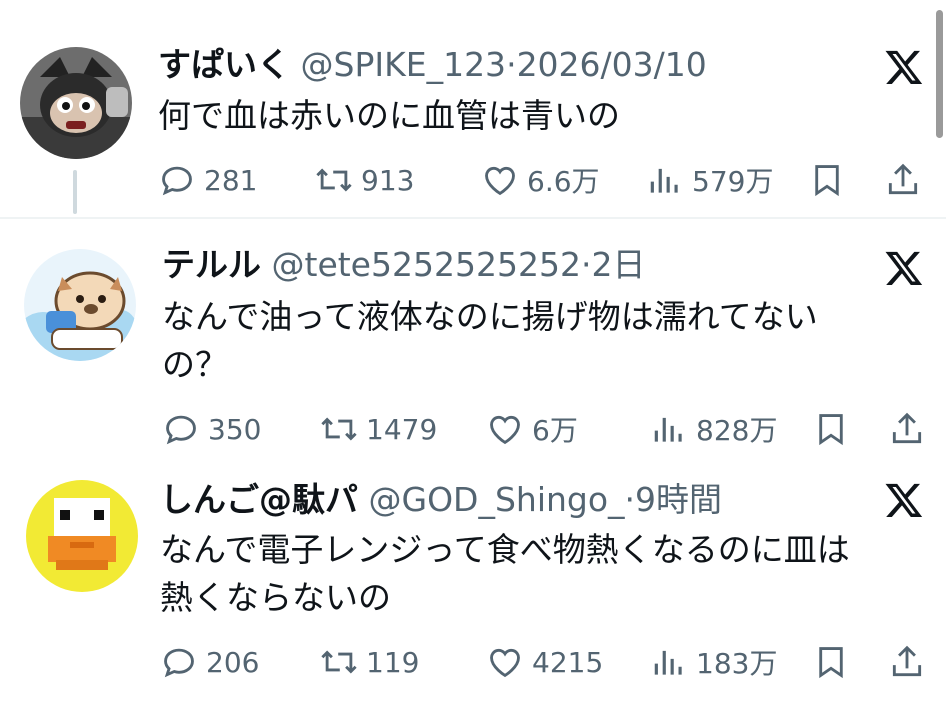 The width and height of the screenshot is (946, 701). I want to click on like-count: 6万, so click(555, 430).